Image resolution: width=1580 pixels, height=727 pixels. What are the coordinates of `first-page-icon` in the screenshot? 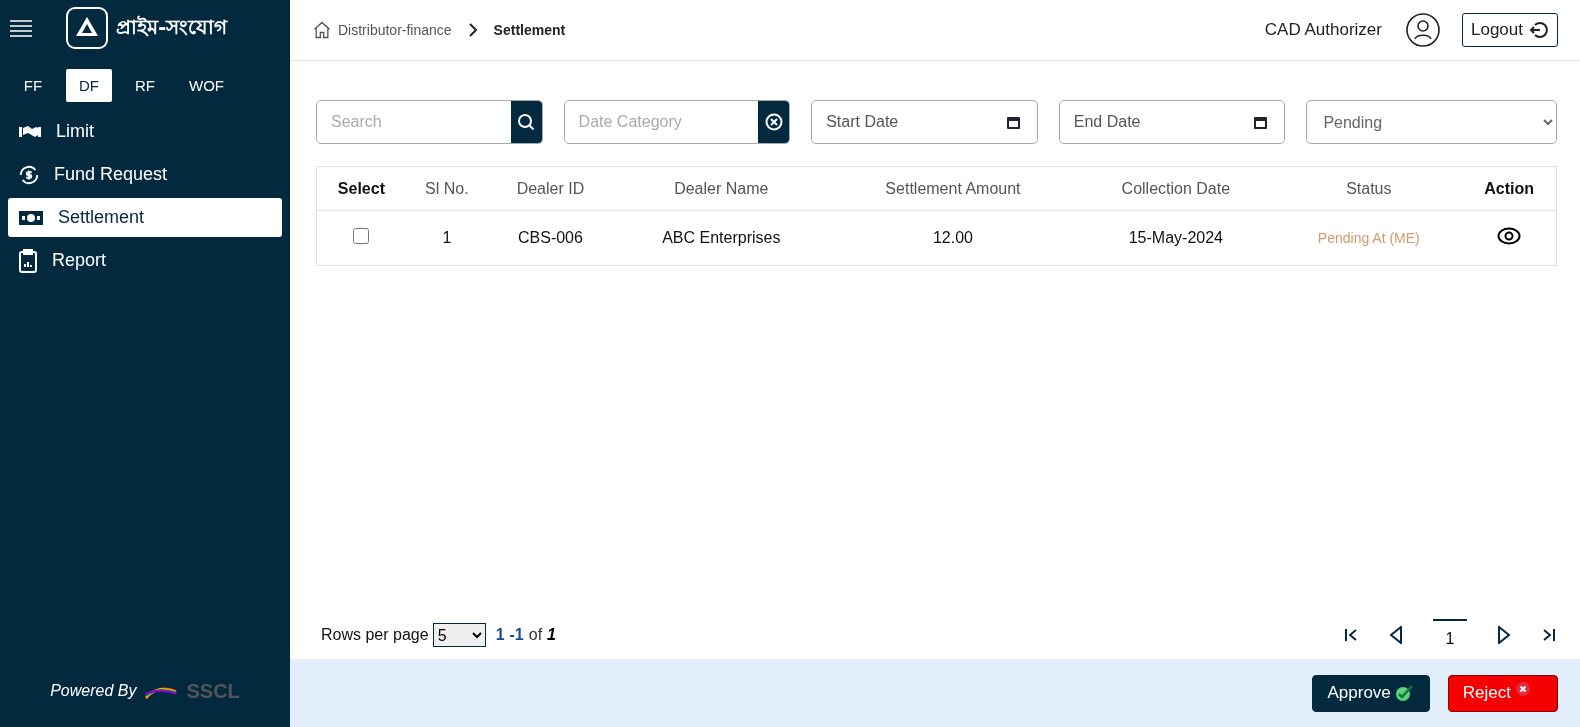 It's located at (1351, 635).